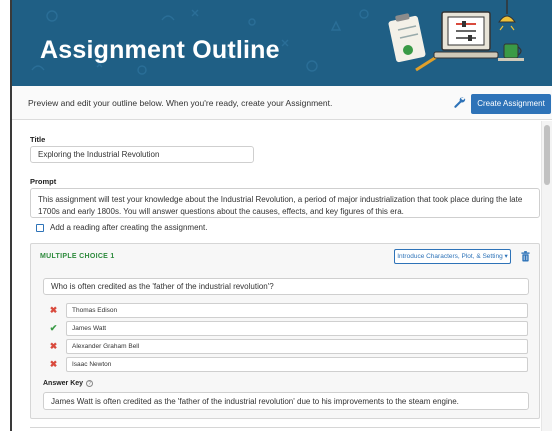  I want to click on answer-option: ✖ Isaac Newton, so click(288, 364).